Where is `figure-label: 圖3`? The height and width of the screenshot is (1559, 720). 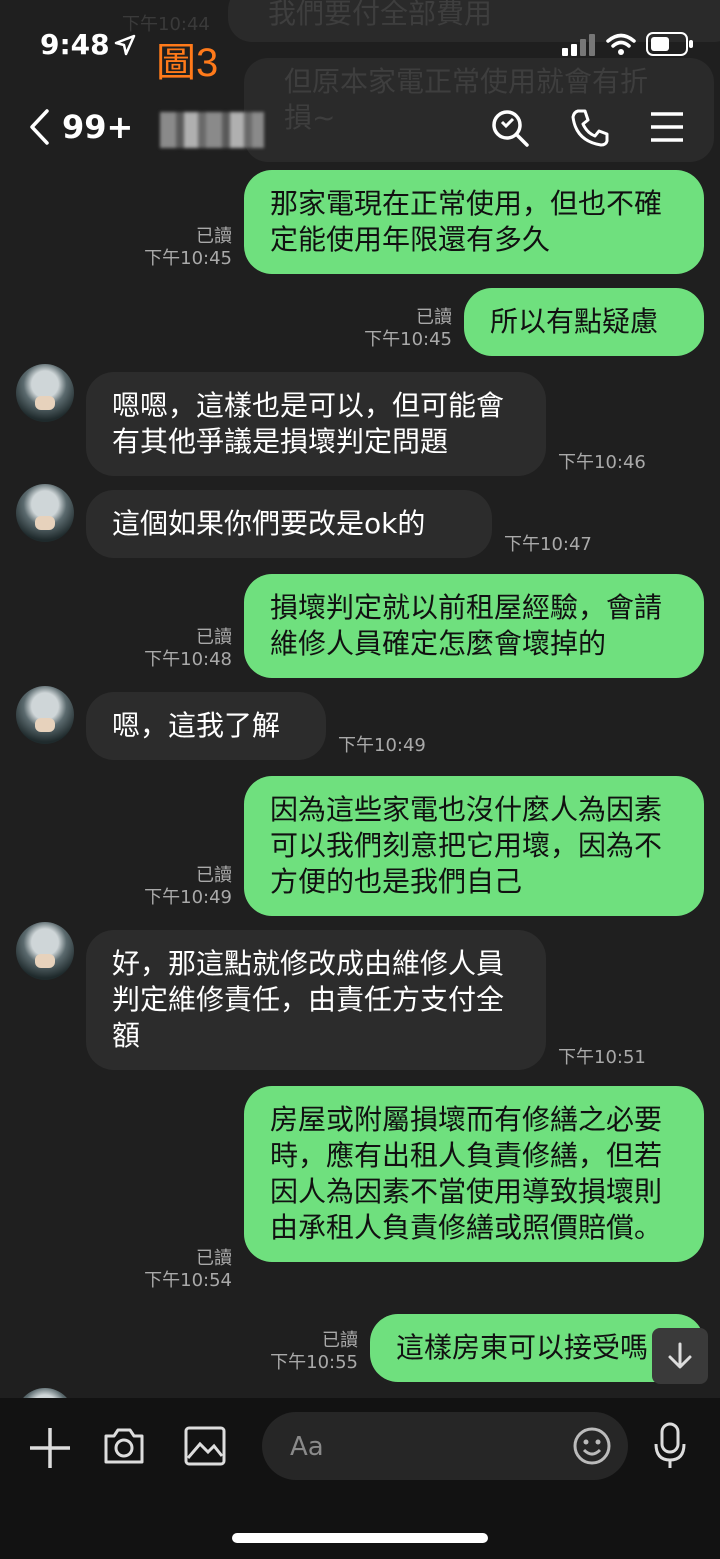 figure-label: 圖3 is located at coordinates (187, 63).